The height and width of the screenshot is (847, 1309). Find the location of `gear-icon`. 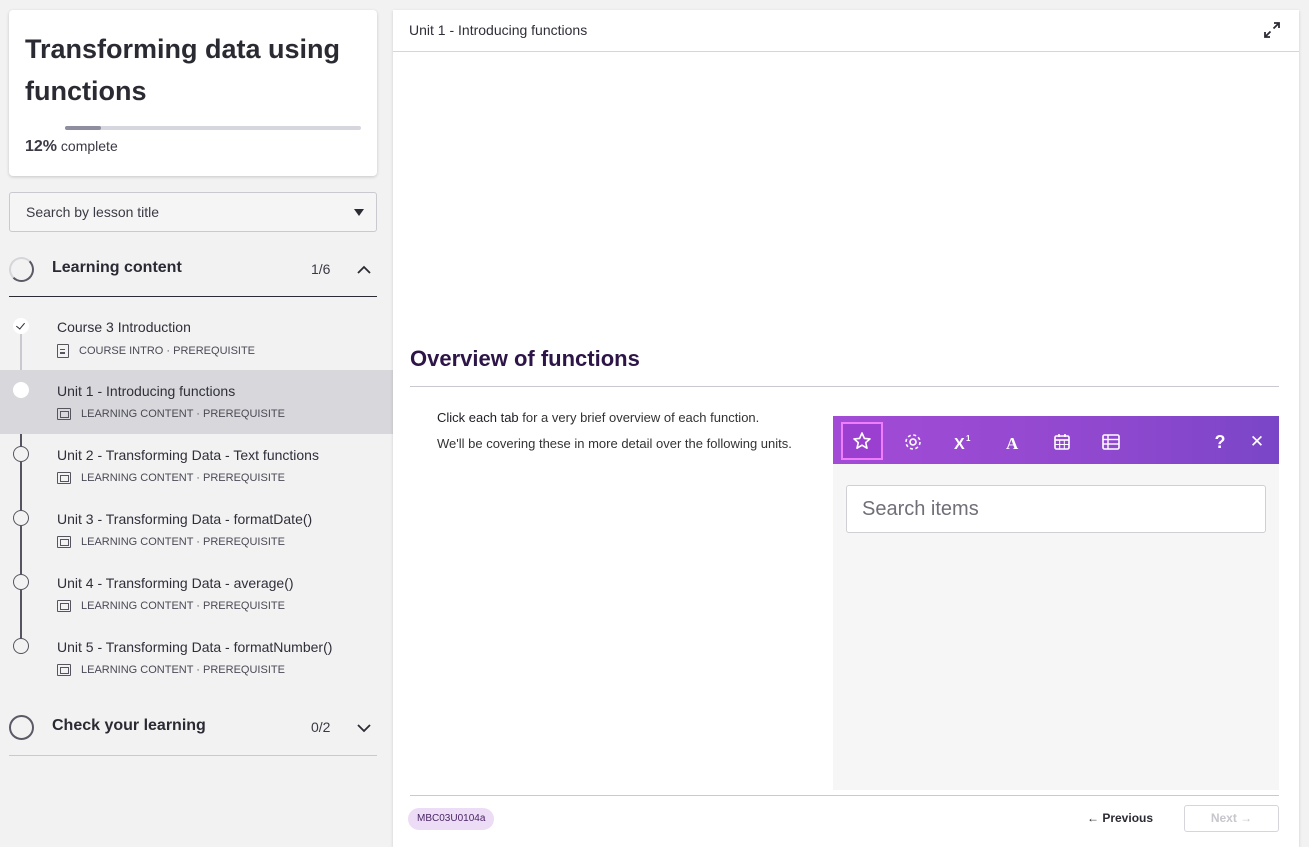

gear-icon is located at coordinates (913, 442).